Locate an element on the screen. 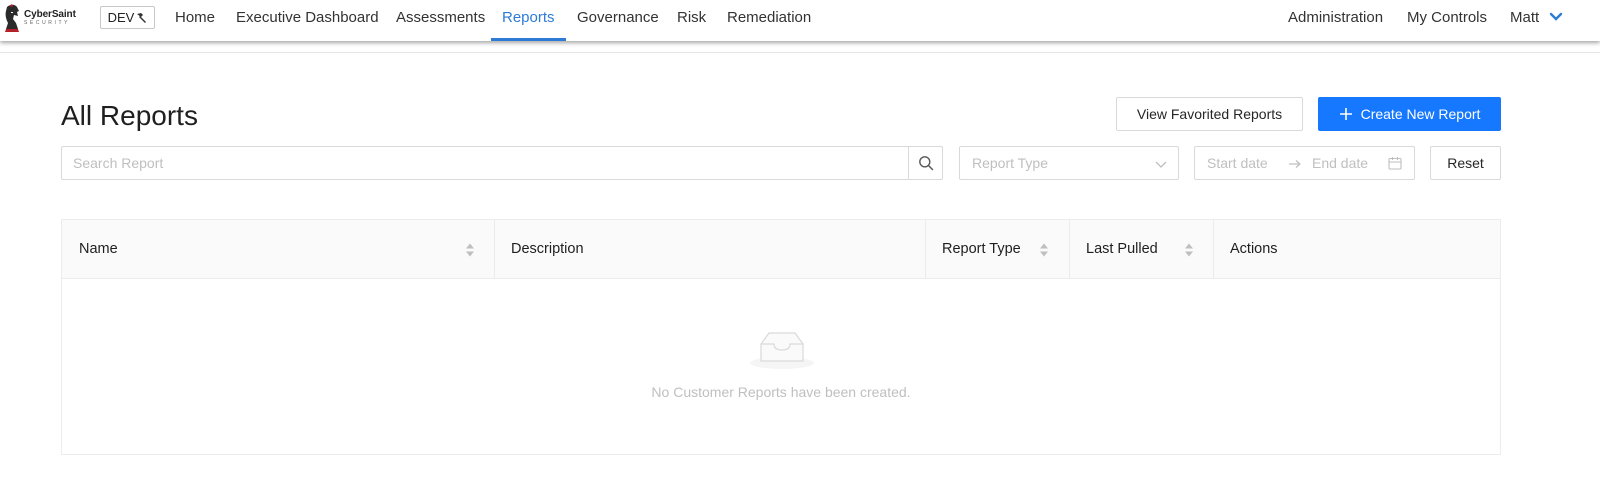 This screenshot has height=480, width=1600. view-favorited-reports-button: View Favorited Reports is located at coordinates (1209, 114).